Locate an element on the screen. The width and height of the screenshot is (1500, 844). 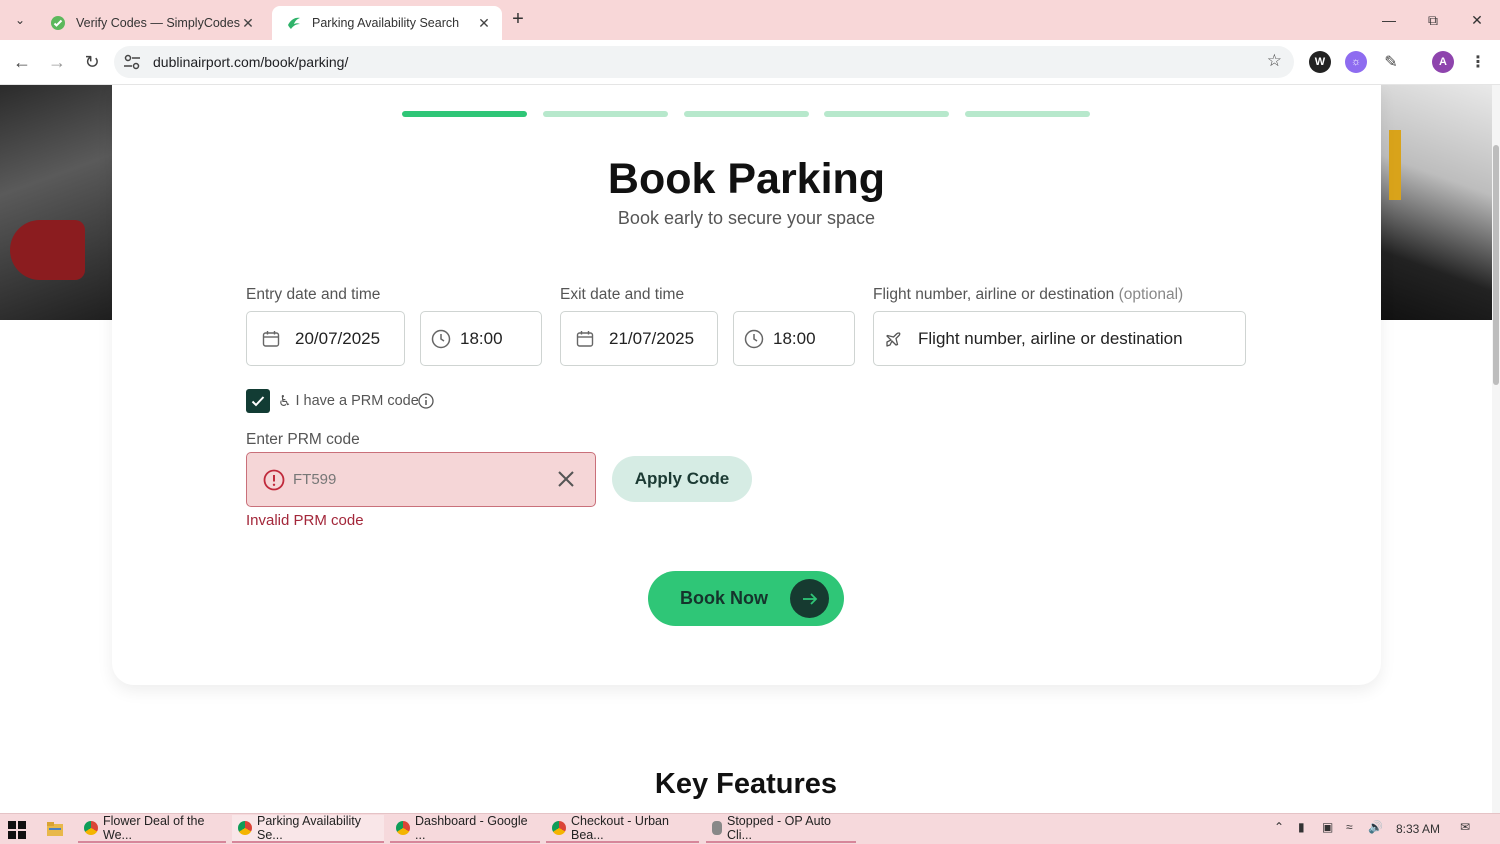
wheelchair-icon: ♿ is located at coordinates (285, 401).